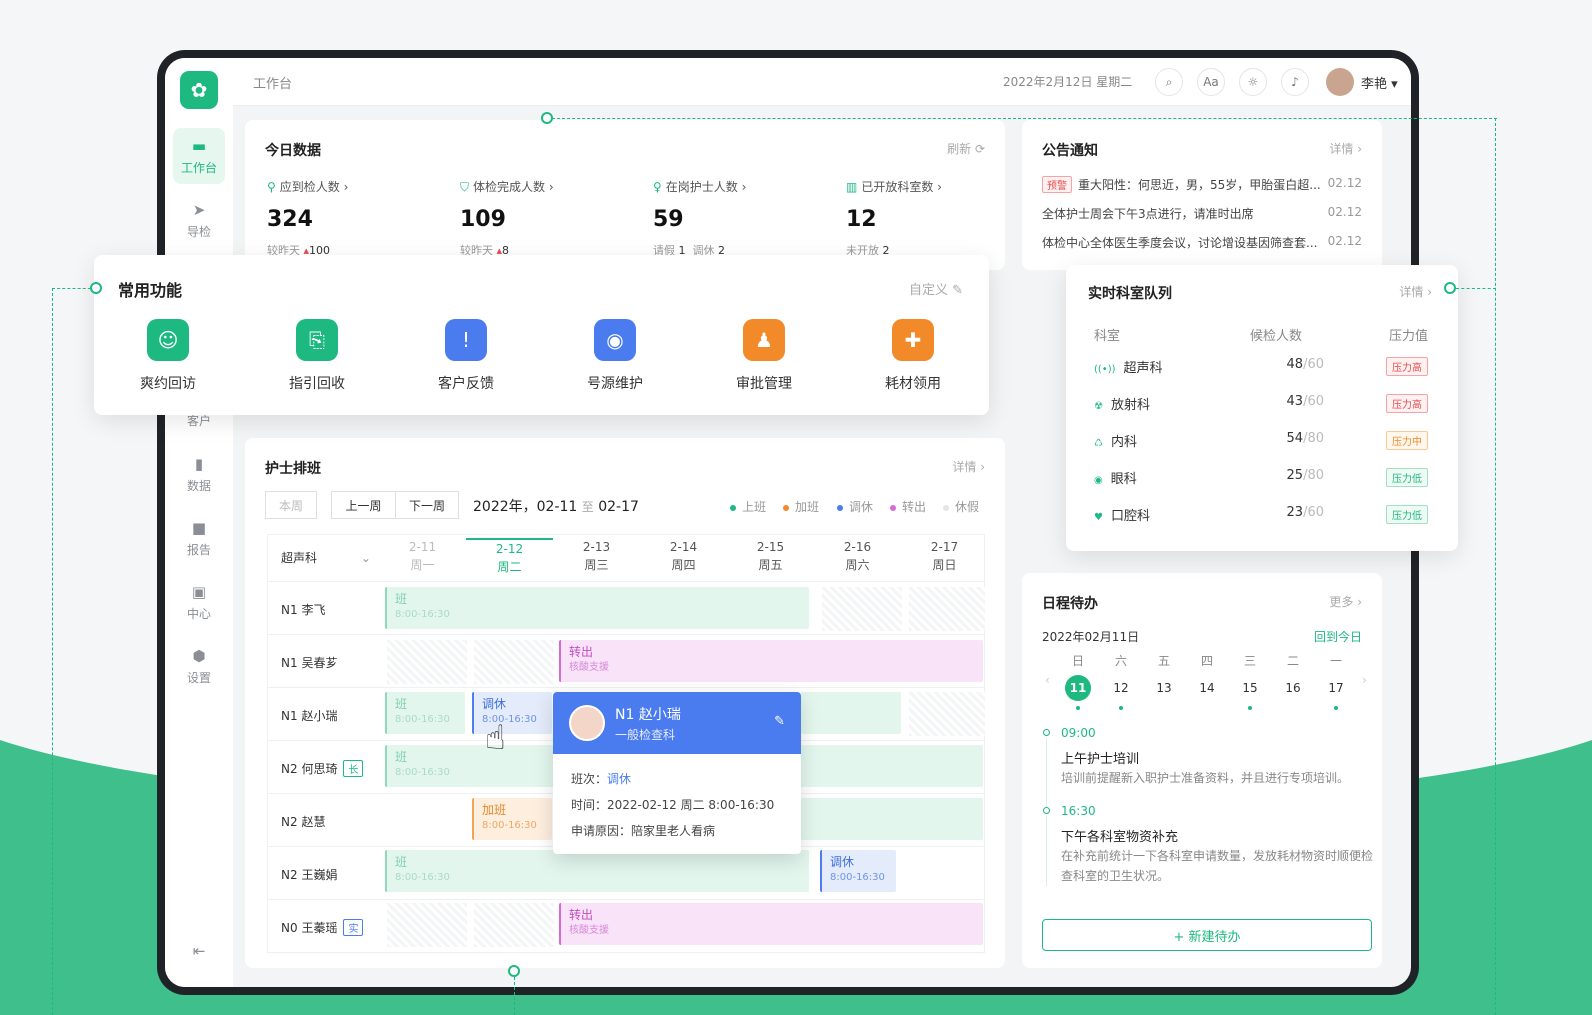 This screenshot has width=1592, height=1015. What do you see at coordinates (743, 218) in the screenshot?
I see `stat-nurses: ♀ 在岗护士人数 › 59 请假 1 调休 2` at bounding box center [743, 218].